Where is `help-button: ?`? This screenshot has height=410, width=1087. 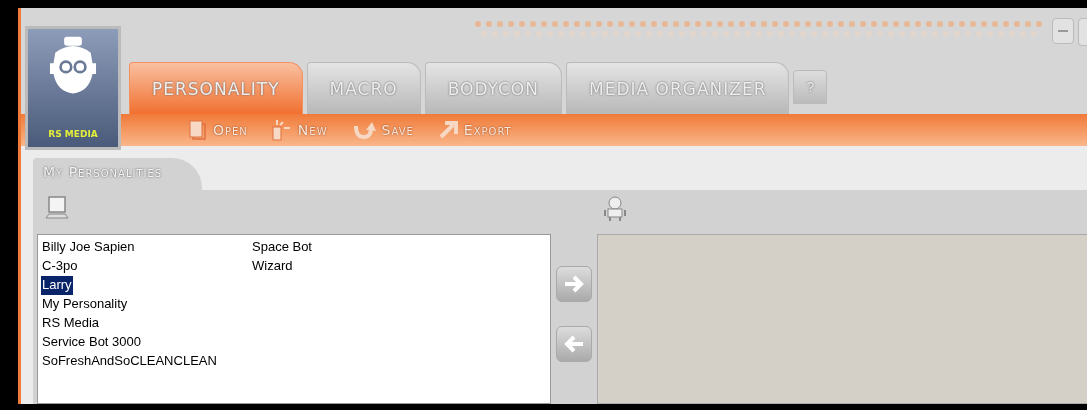
help-button: ? is located at coordinates (810, 87).